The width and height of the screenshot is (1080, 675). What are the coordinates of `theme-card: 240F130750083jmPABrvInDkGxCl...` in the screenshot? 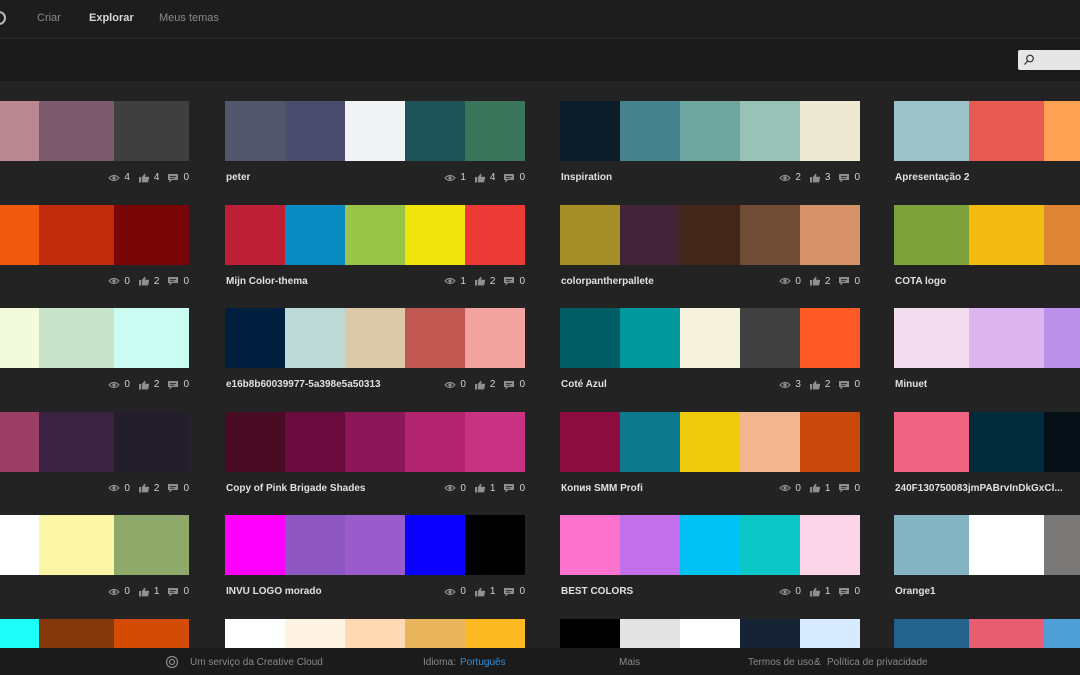 It's located at (987, 443).